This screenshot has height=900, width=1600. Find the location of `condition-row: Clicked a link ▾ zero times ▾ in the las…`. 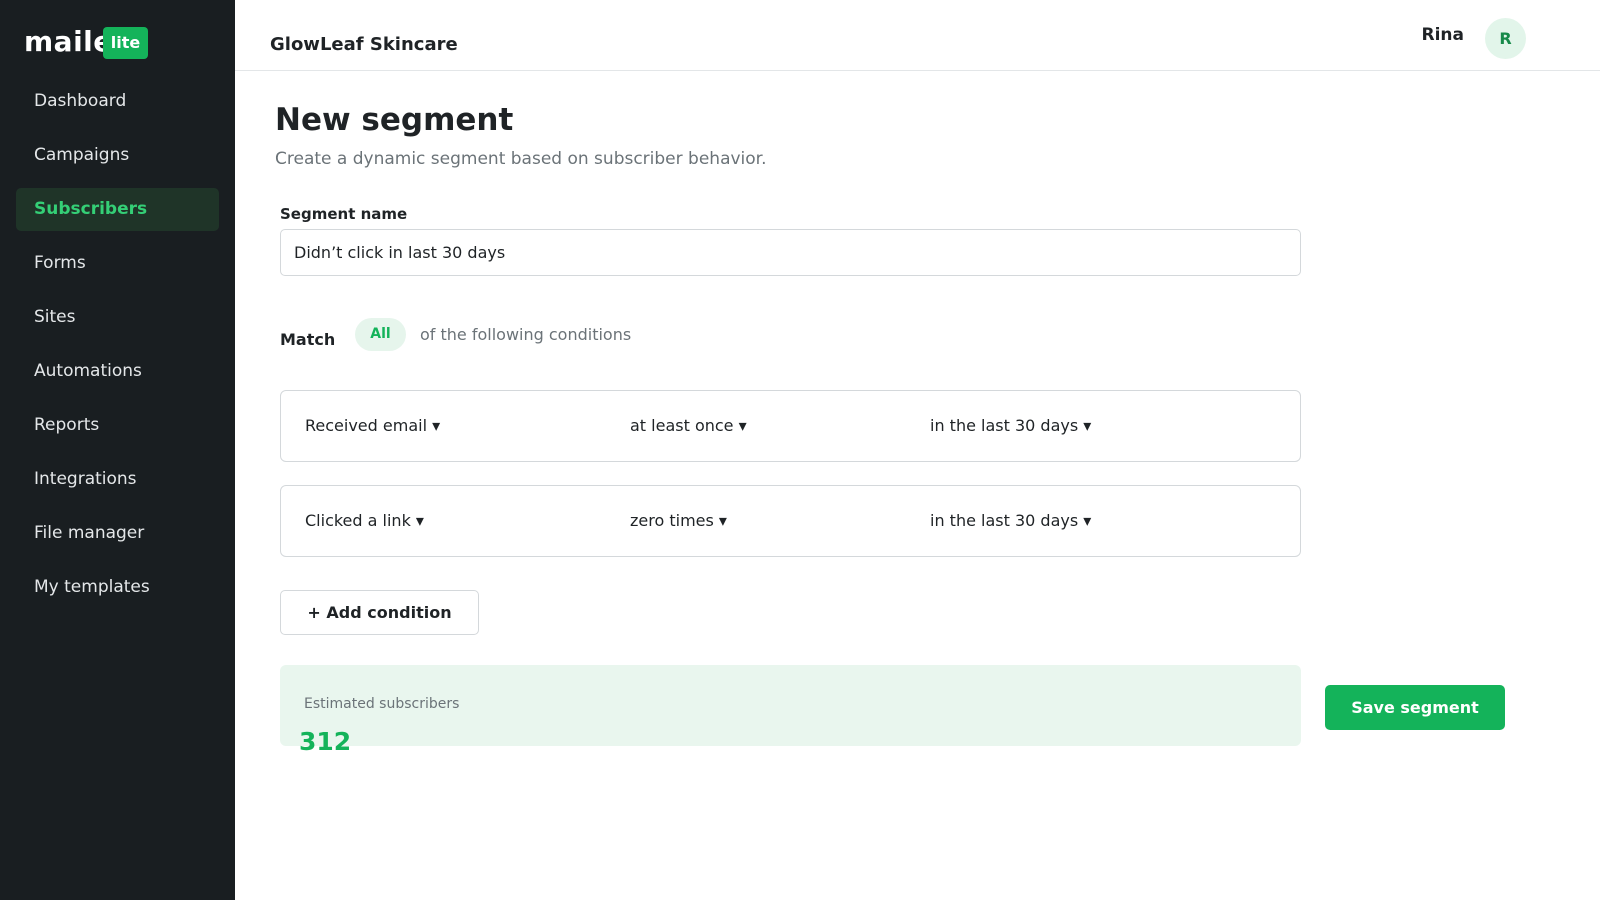

condition-row: Clicked a link ▾ zero times ▾ in the las… is located at coordinates (790, 521).